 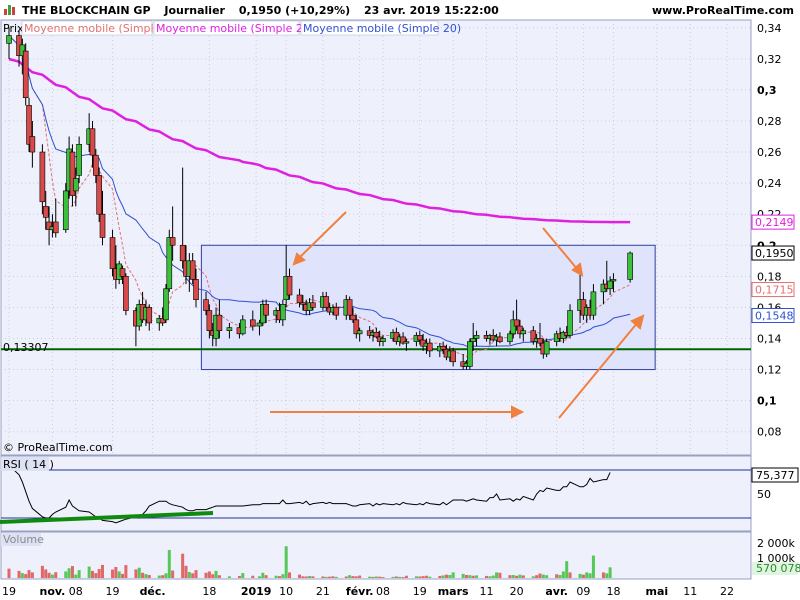 I want to click on price-tick-label: 0,1, so click(x=767, y=401).